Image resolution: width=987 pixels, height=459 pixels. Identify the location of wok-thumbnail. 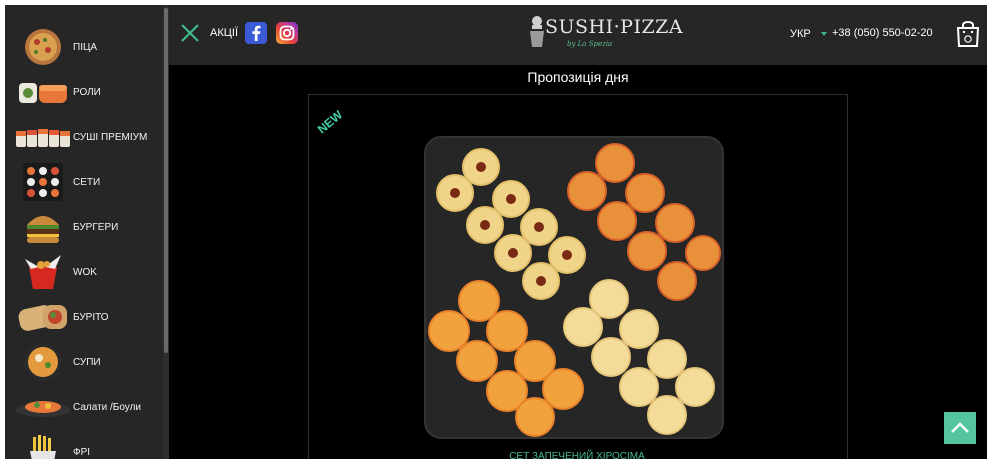
(43, 272).